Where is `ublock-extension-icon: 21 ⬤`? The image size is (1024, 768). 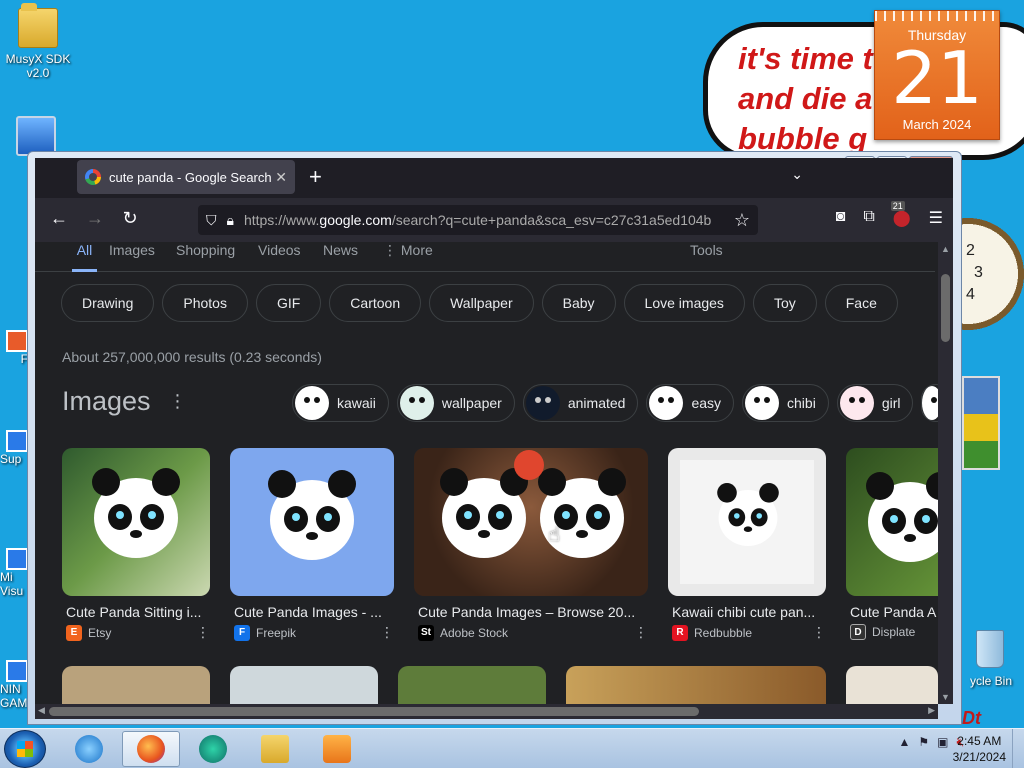 ublock-extension-icon: 21 ⬤ is located at coordinates (900, 214).